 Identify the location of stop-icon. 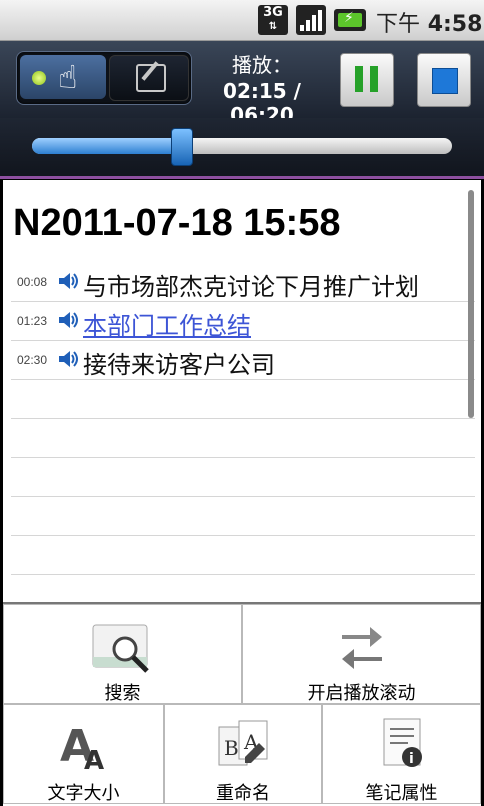
(445, 81).